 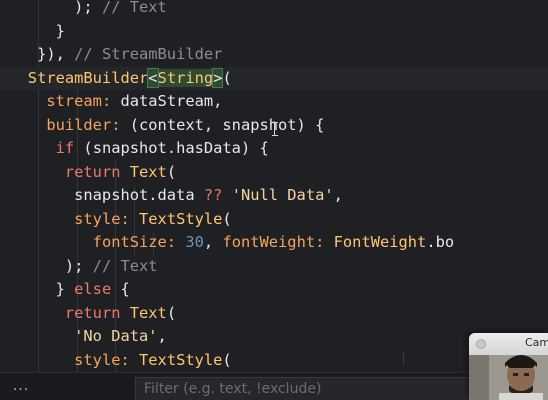 I want to click on close-icon, so click(x=481, y=344).